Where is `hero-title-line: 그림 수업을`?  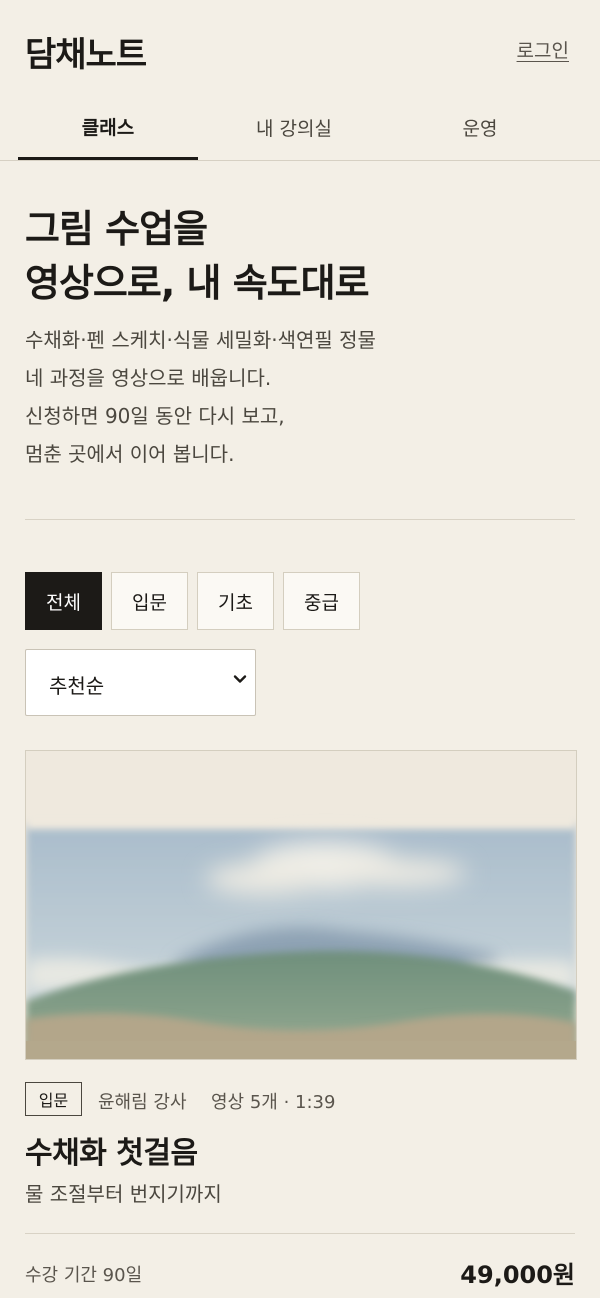
hero-title-line: 그림 수업을 is located at coordinates (116, 229).